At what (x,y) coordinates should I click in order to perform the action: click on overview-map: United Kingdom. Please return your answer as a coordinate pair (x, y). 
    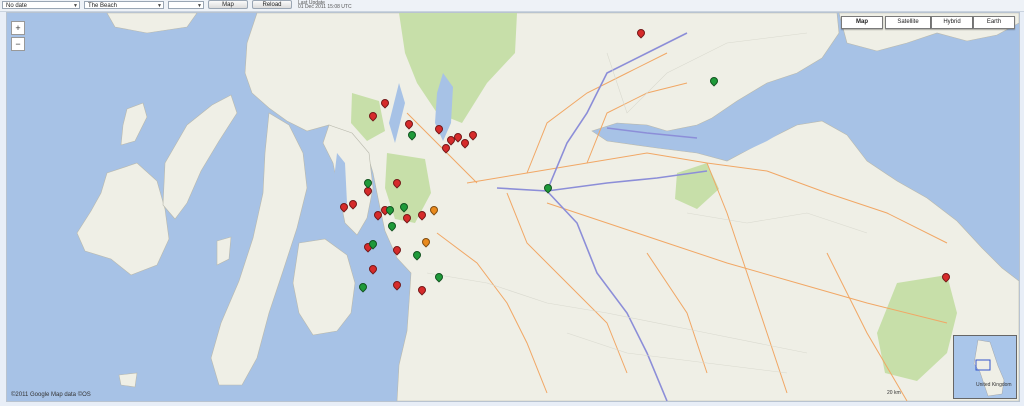
    Looking at the image, I should click on (985, 367).